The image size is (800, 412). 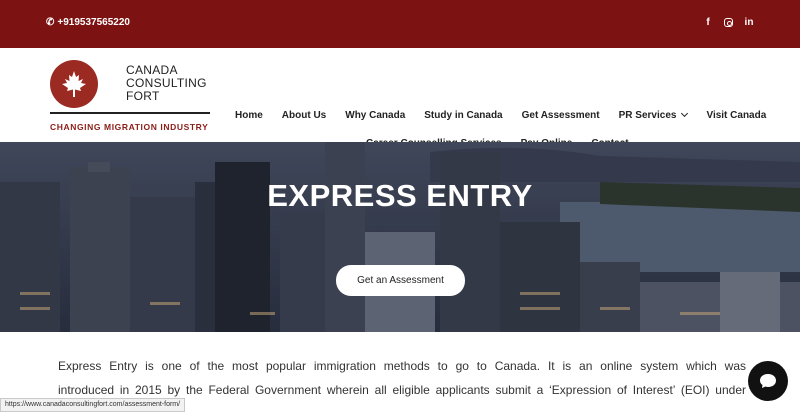 I want to click on nav-get-assessment: Get Assessment, so click(x=561, y=115).